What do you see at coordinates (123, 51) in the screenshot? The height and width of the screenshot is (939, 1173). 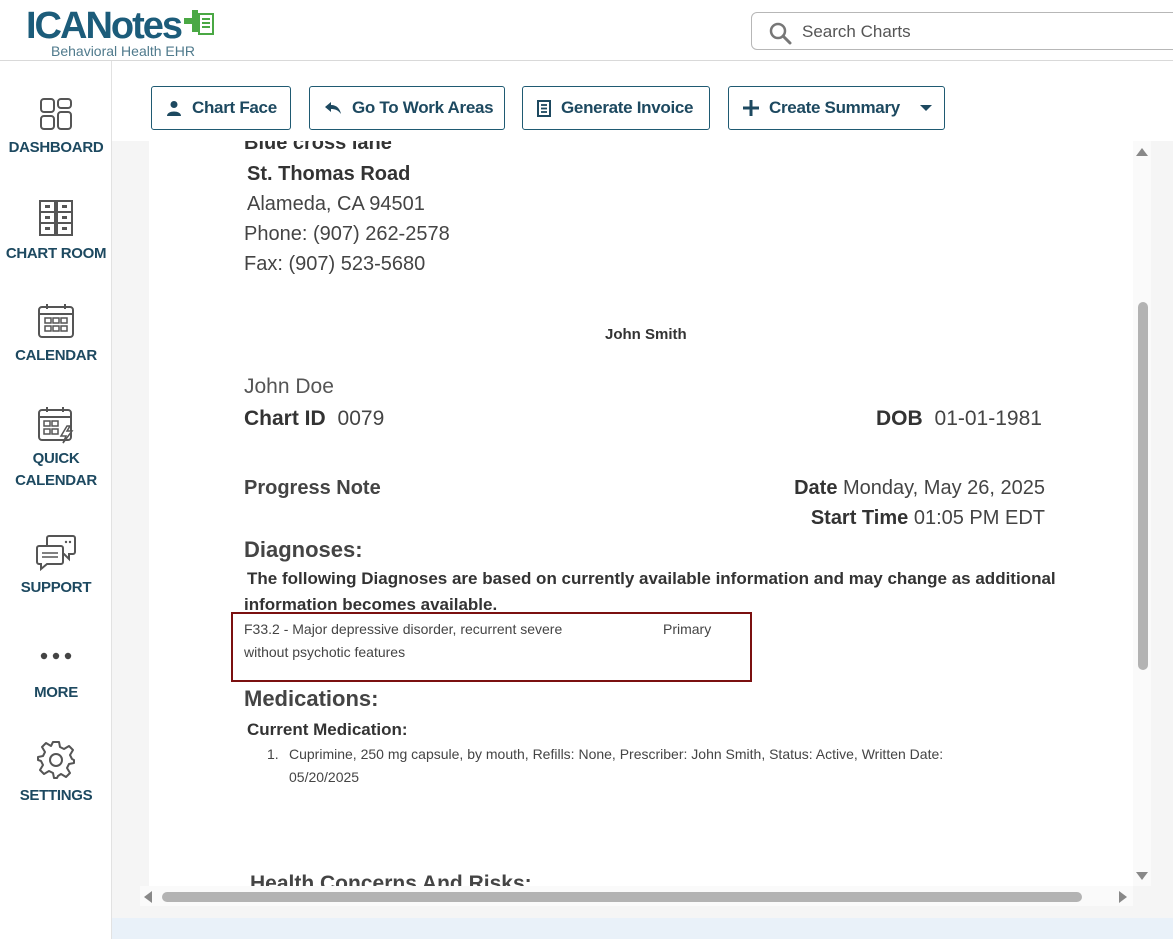 I see `logo-subtitle: Behavioral Health EHR` at bounding box center [123, 51].